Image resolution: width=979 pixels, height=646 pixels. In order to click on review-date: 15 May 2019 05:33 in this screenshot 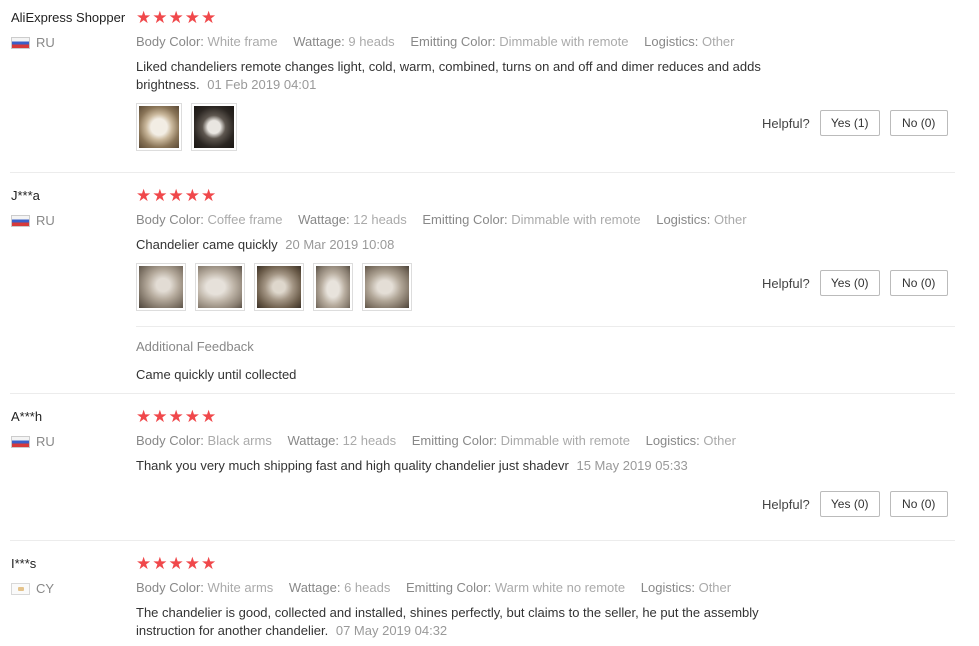, I will do `click(632, 465)`.